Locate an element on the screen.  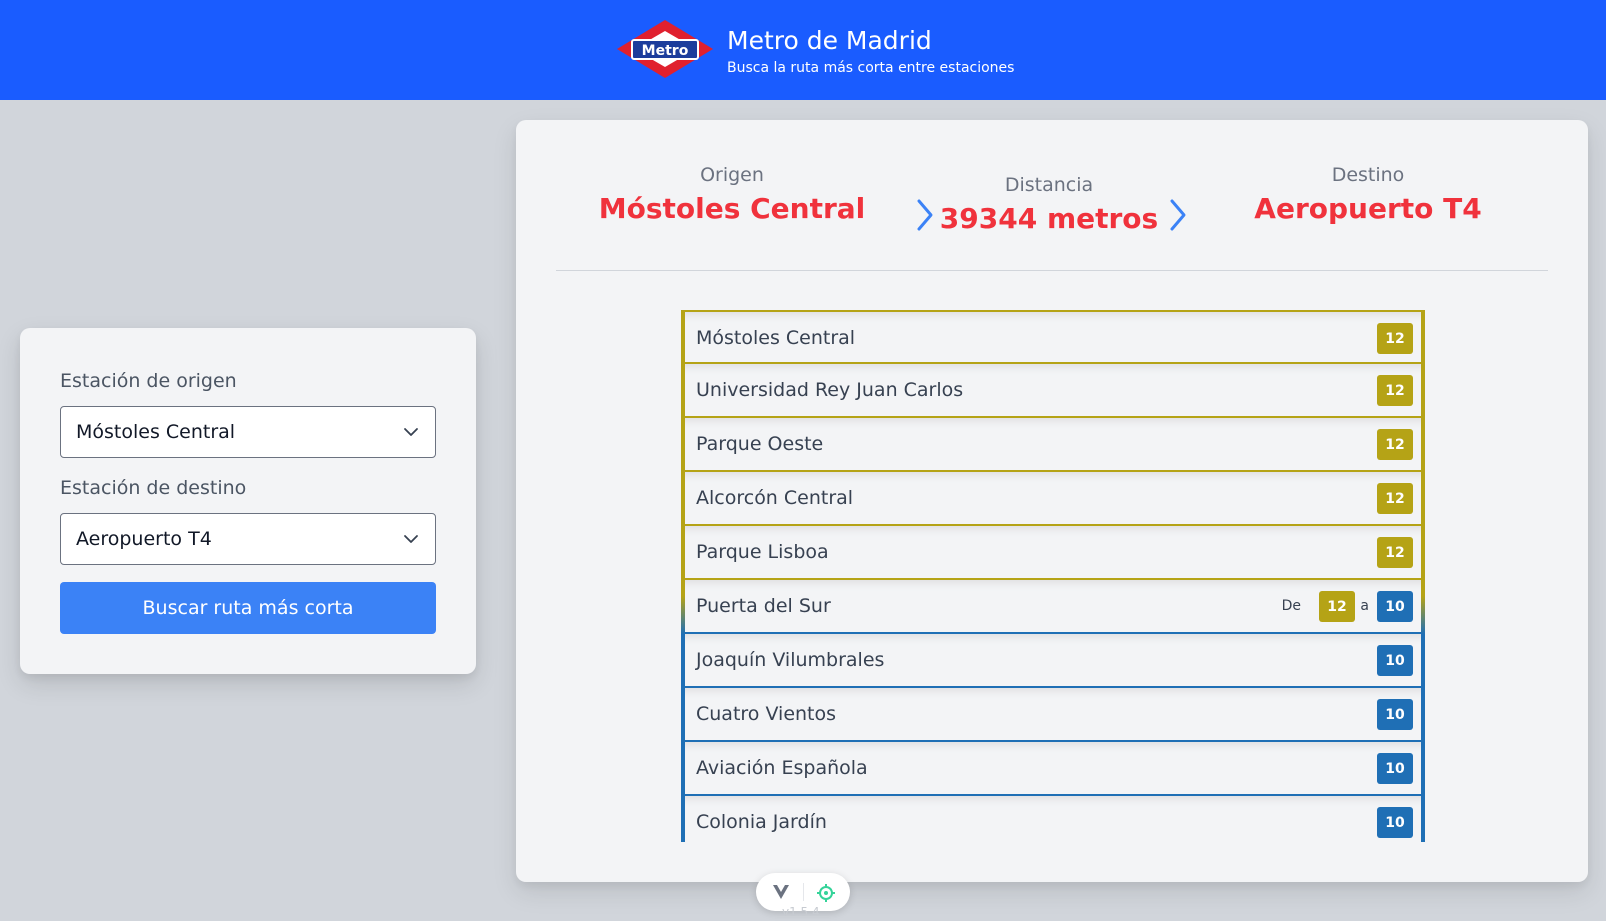
summary-destination: Destino Aeropuerto T4 is located at coordinates (1368, 194).